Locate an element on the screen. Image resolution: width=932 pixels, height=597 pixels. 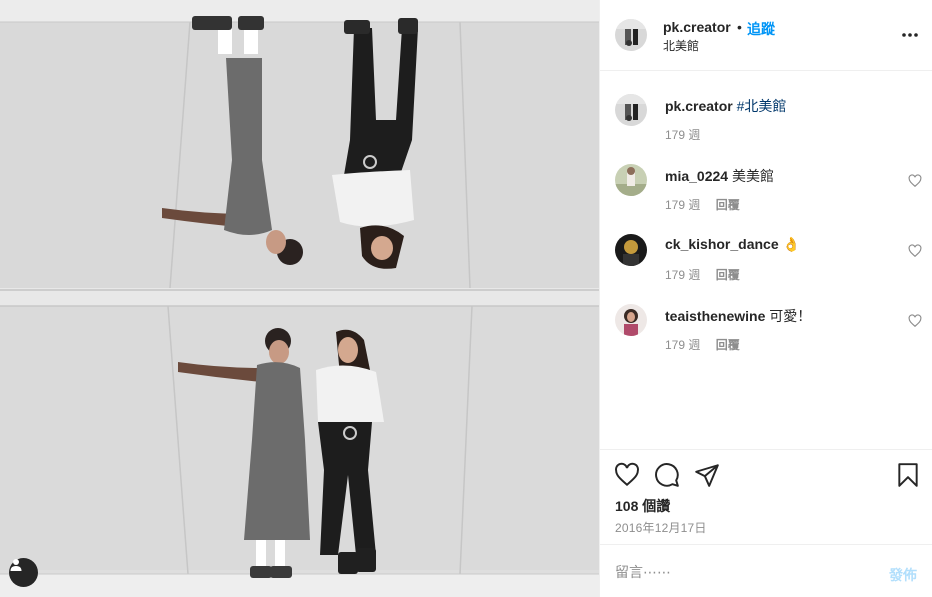
comment-text: ck_kishor_dance 👌 is located at coordinates (732, 244).